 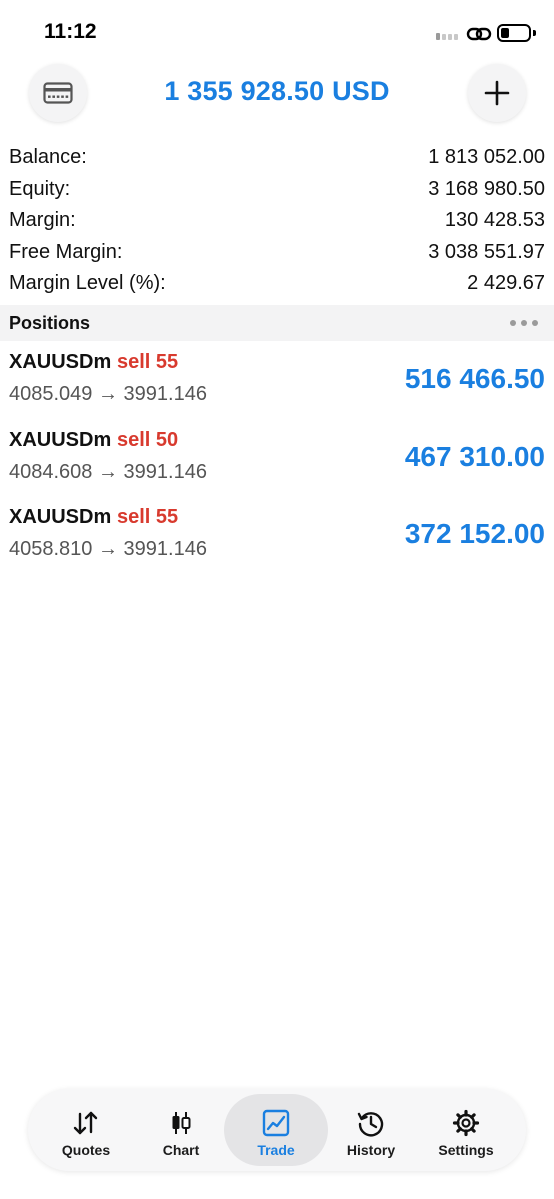 What do you see at coordinates (181, 1123) in the screenshot?
I see `candlestick-icon` at bounding box center [181, 1123].